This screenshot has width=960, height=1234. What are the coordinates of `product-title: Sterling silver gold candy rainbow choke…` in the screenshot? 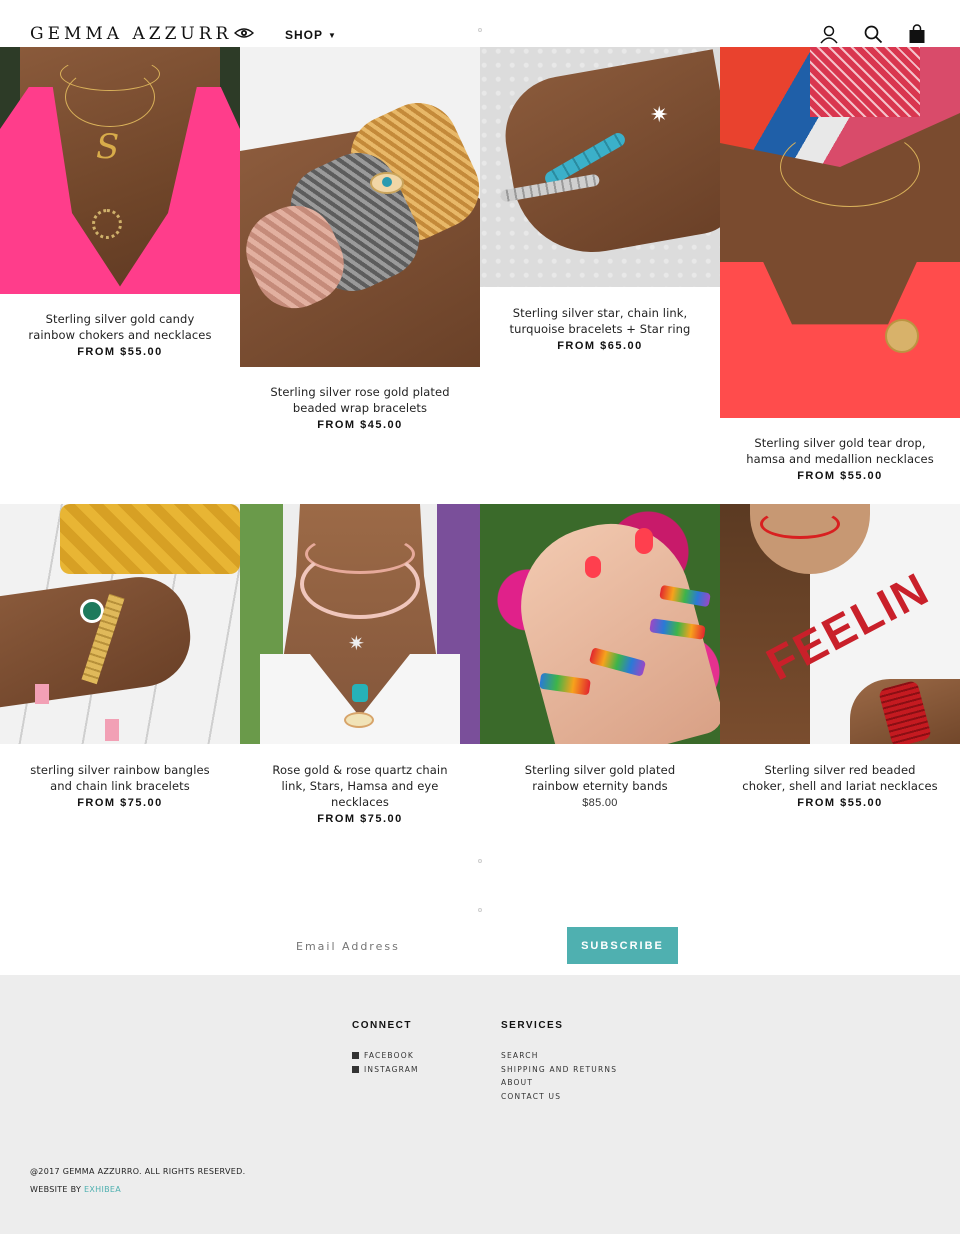 It's located at (120, 327).